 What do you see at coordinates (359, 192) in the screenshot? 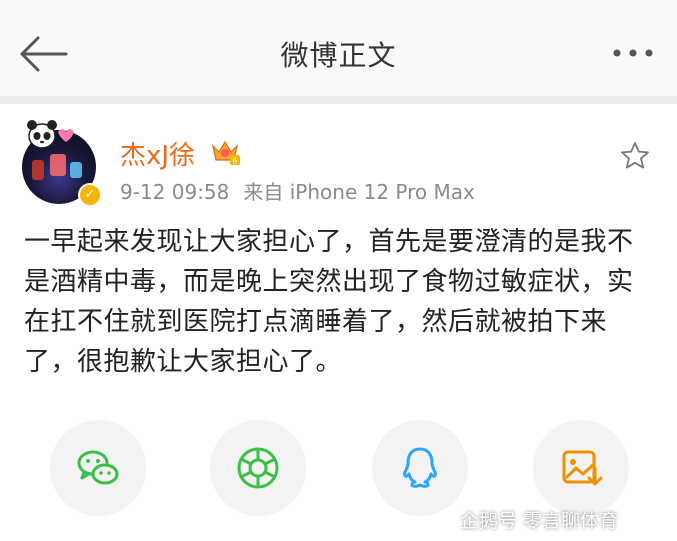
I see `post-source: 来自 iPhone 12 Pro Max` at bounding box center [359, 192].